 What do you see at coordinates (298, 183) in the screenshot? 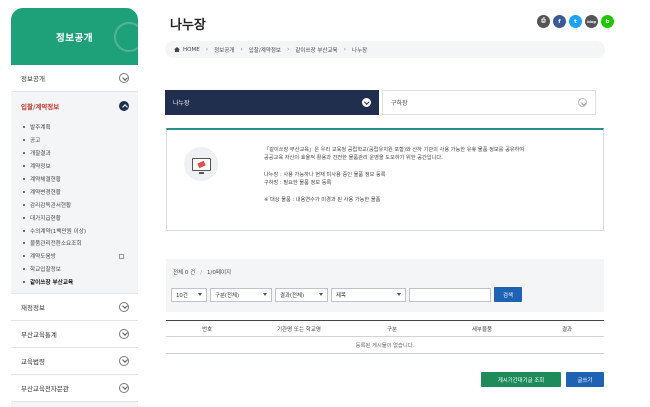
I see `info-request-definition: 구하장 : 필요한 물품 정보 등록` at bounding box center [298, 183].